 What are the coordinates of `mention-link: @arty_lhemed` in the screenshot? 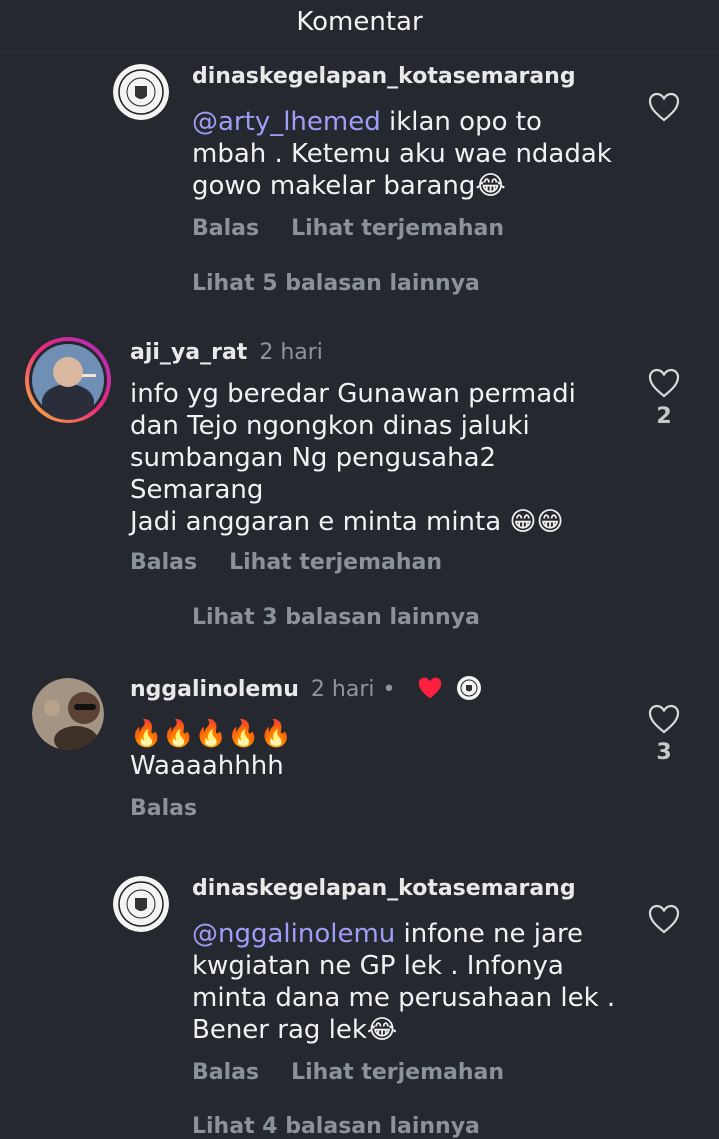 It's located at (286, 122).